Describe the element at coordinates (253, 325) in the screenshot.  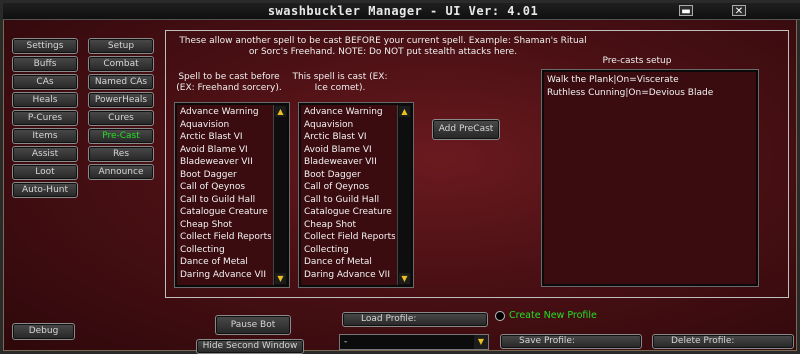
I see `pause-bot-button: Pause Bot` at that location.